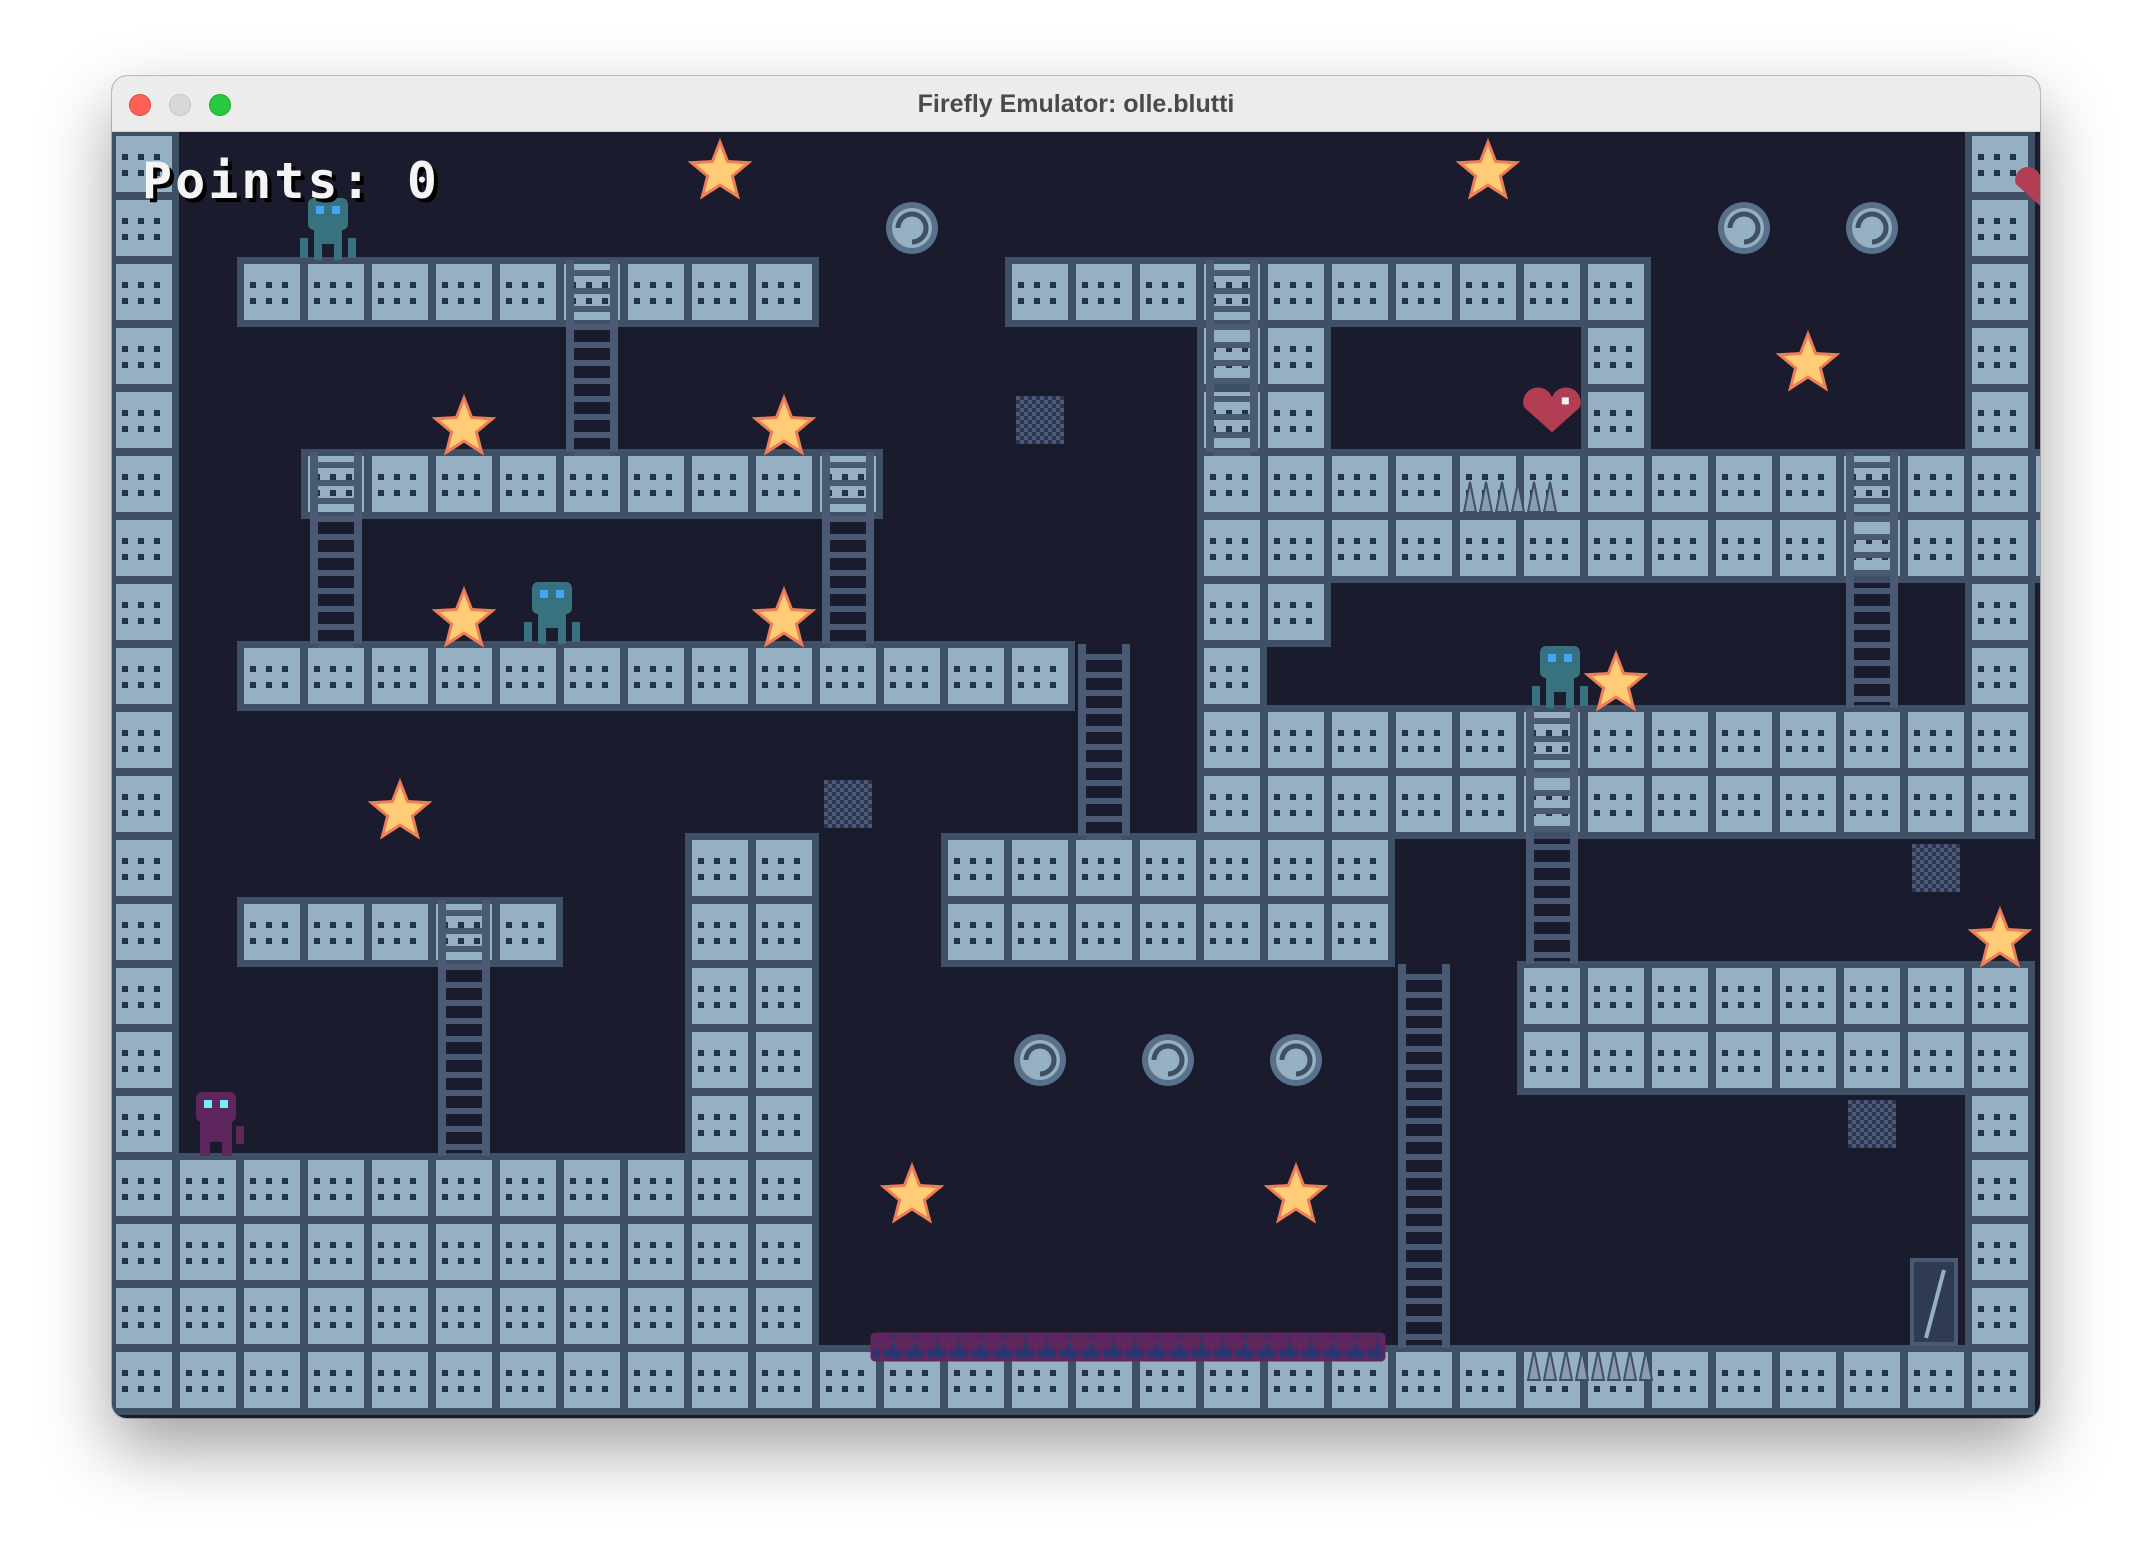 The height and width of the screenshot is (1560, 2144). What do you see at coordinates (1934, 1302) in the screenshot?
I see `exit-door` at bounding box center [1934, 1302].